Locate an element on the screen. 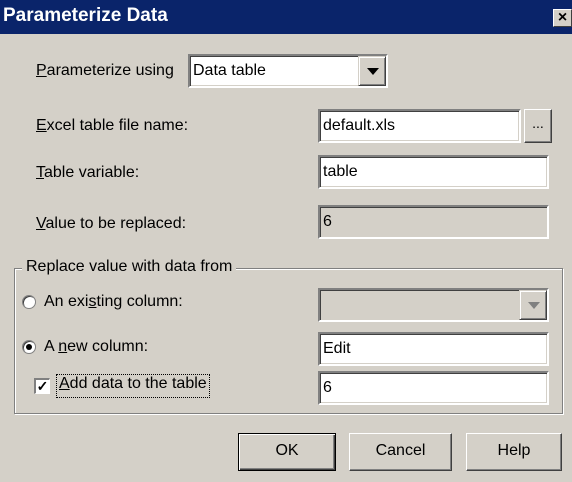 This screenshot has height=482, width=572. window-title: Parameterize Data is located at coordinates (85, 15).